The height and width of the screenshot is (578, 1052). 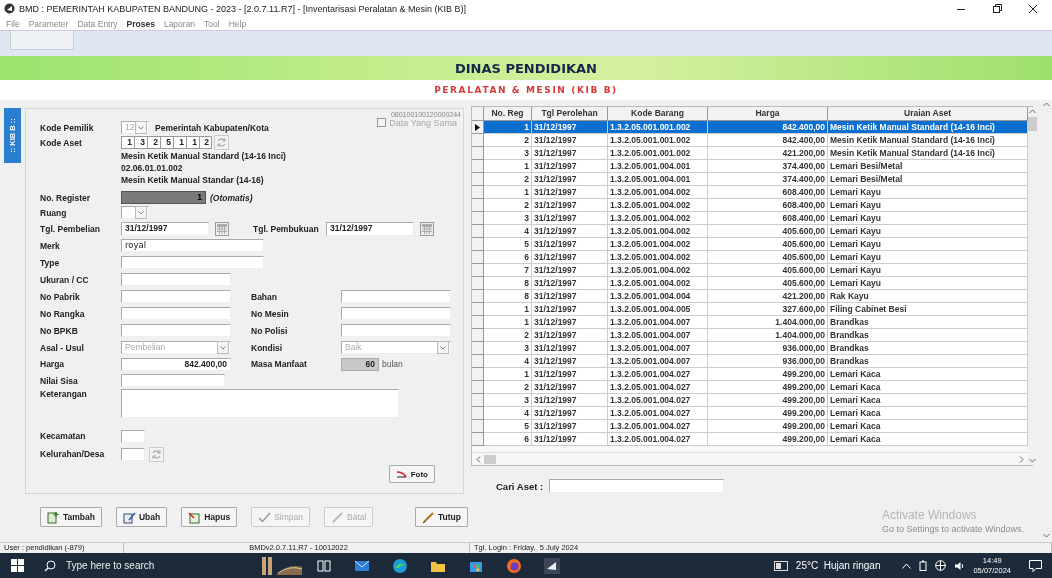 What do you see at coordinates (750, 458) in the screenshot?
I see `horizontal-scrollbar` at bounding box center [750, 458].